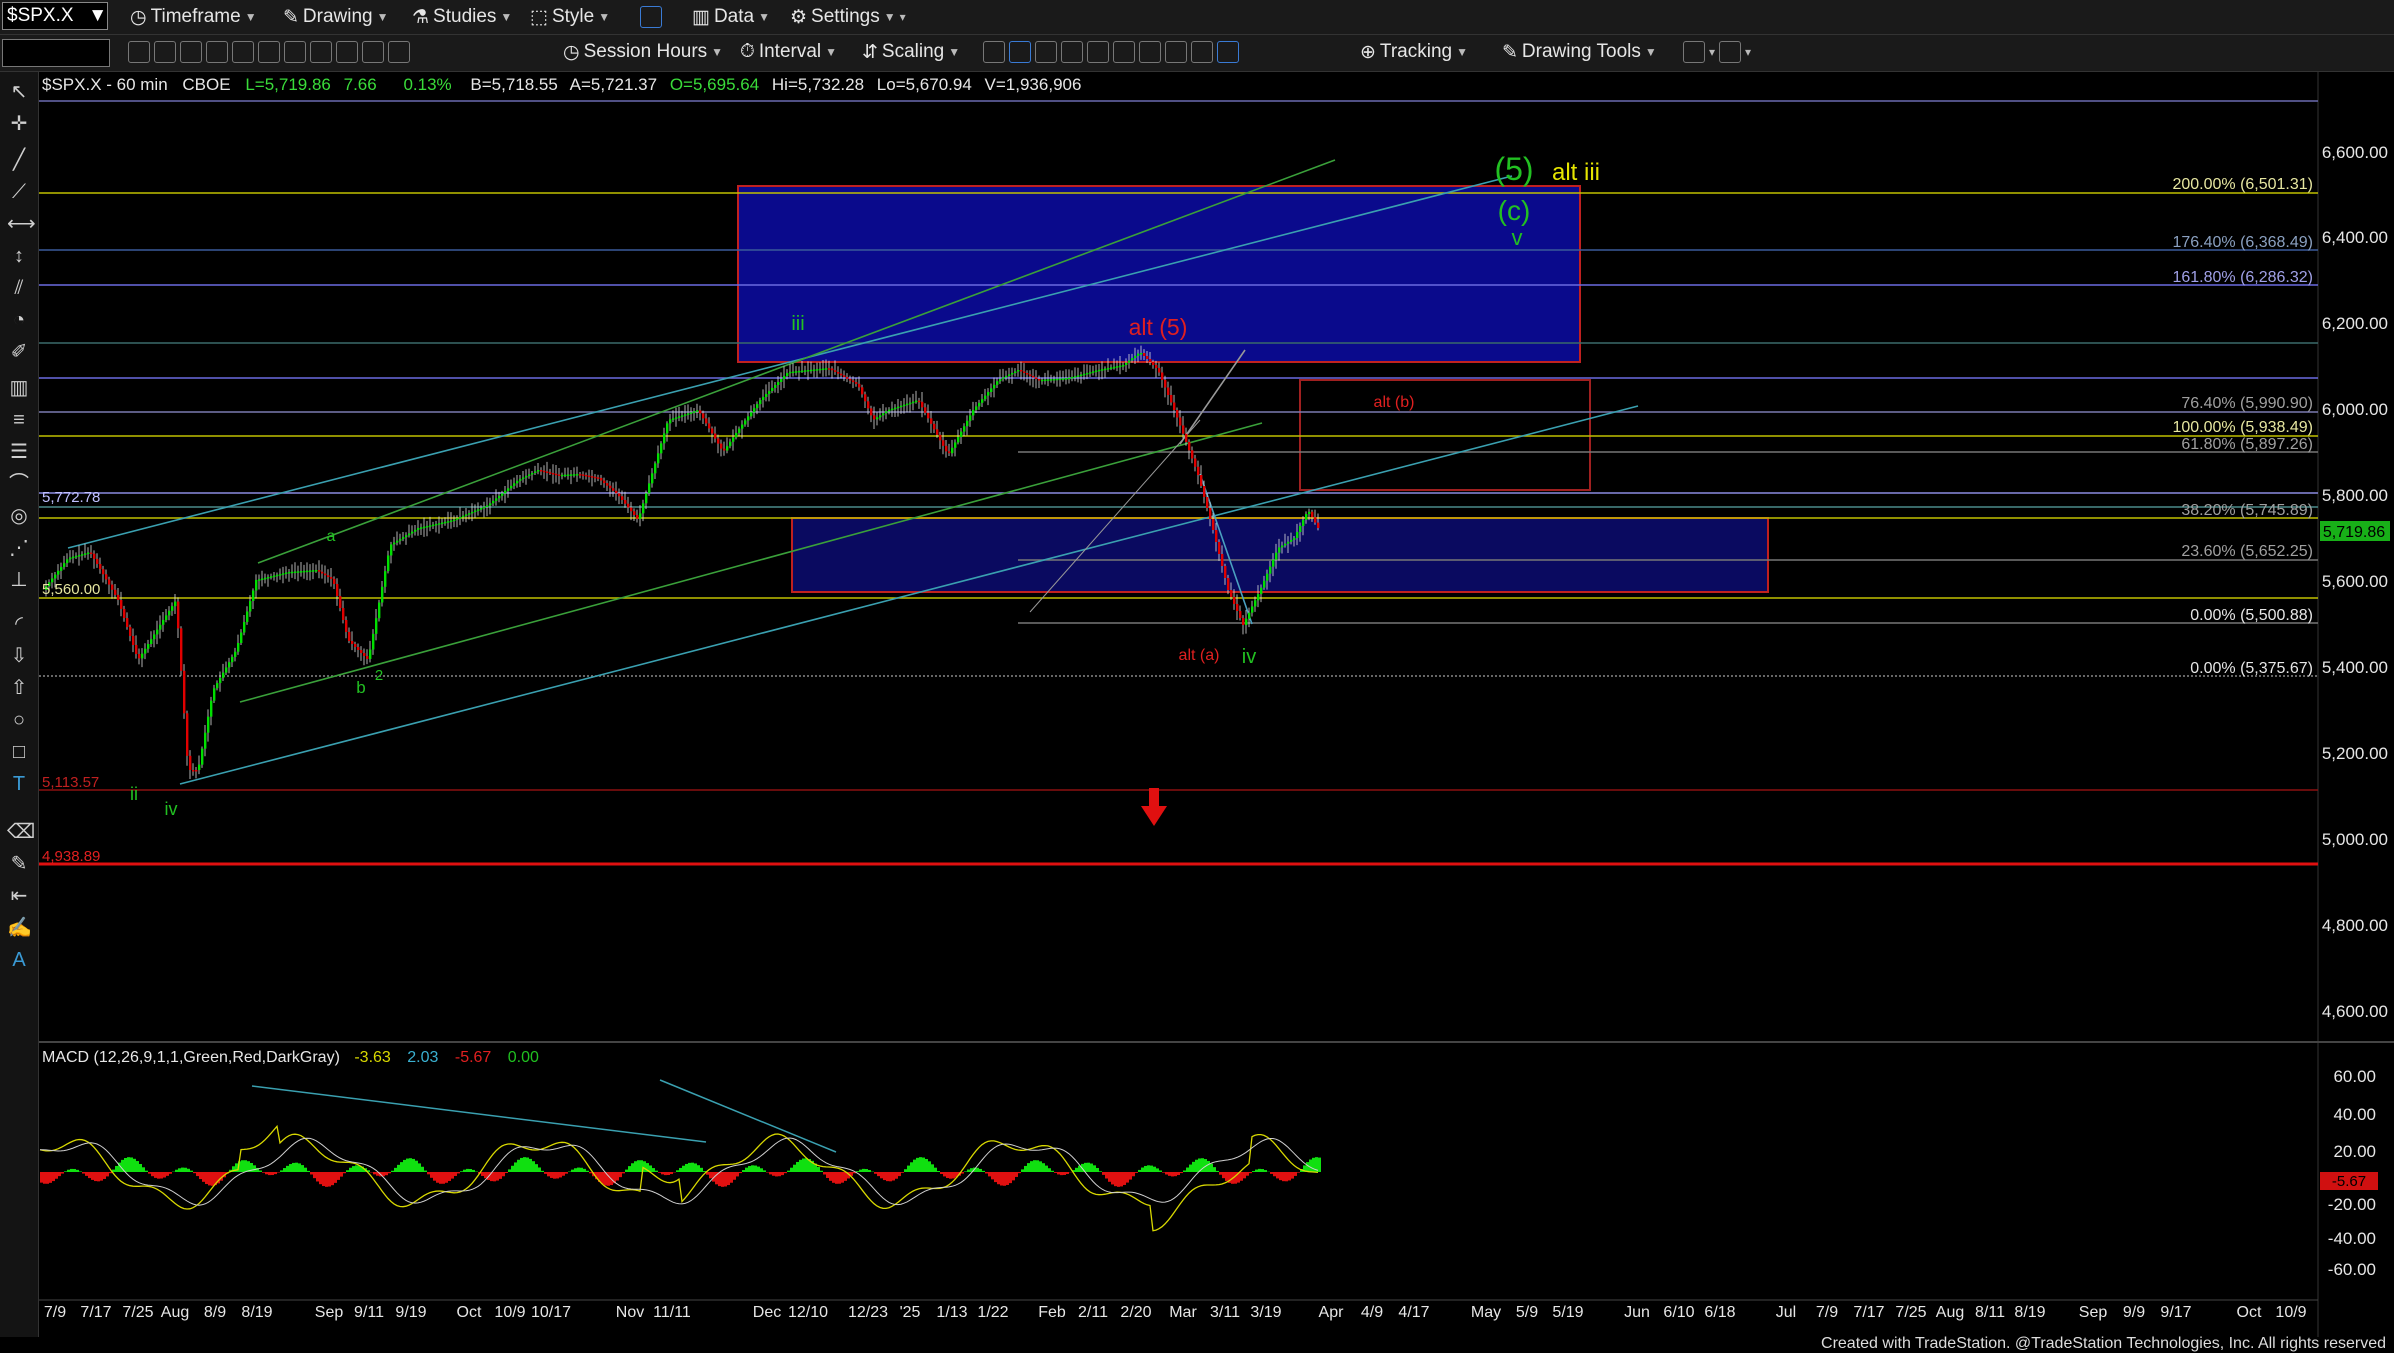 Image resolution: width=2394 pixels, height=1353 pixels. I want to click on ellipse-icon: ○, so click(19, 720).